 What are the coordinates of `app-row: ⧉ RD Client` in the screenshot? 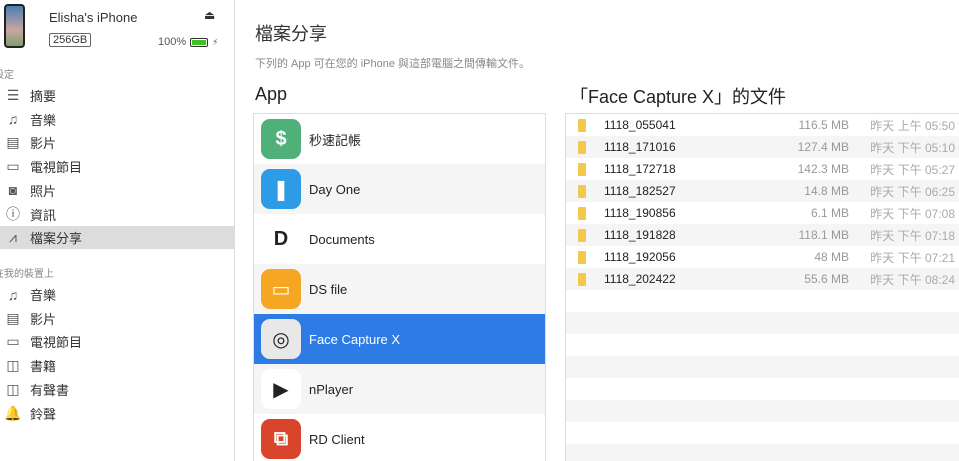 It's located at (399, 437).